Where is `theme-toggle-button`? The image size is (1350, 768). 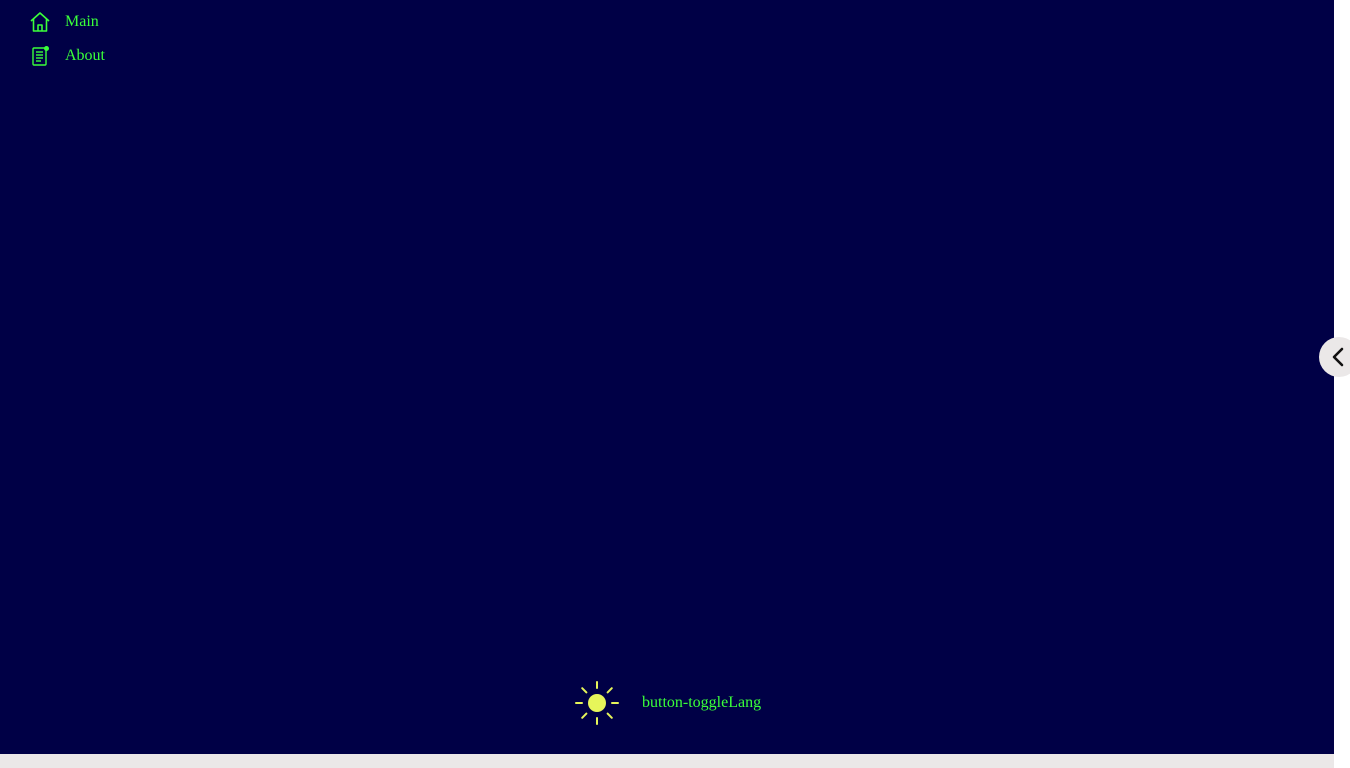 theme-toggle-button is located at coordinates (597, 703).